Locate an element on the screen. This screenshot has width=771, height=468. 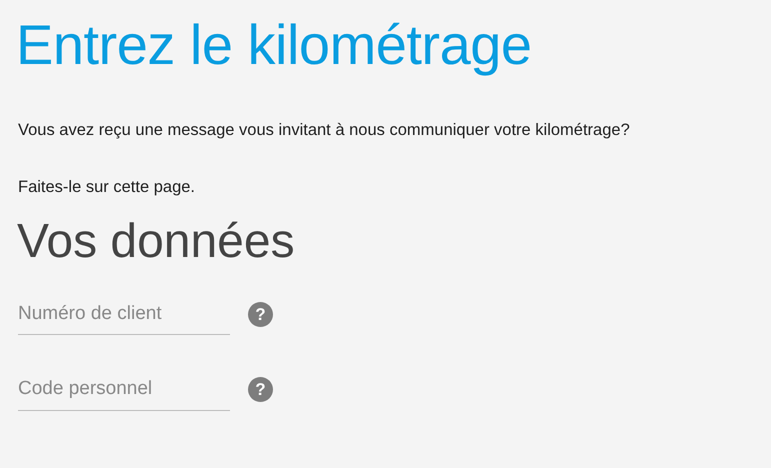
page-title: Entrez le kilométrage is located at coordinates (274, 45).